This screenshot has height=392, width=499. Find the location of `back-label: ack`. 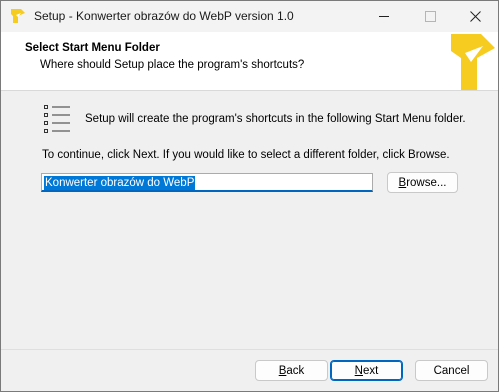

back-label: ack is located at coordinates (295, 370).